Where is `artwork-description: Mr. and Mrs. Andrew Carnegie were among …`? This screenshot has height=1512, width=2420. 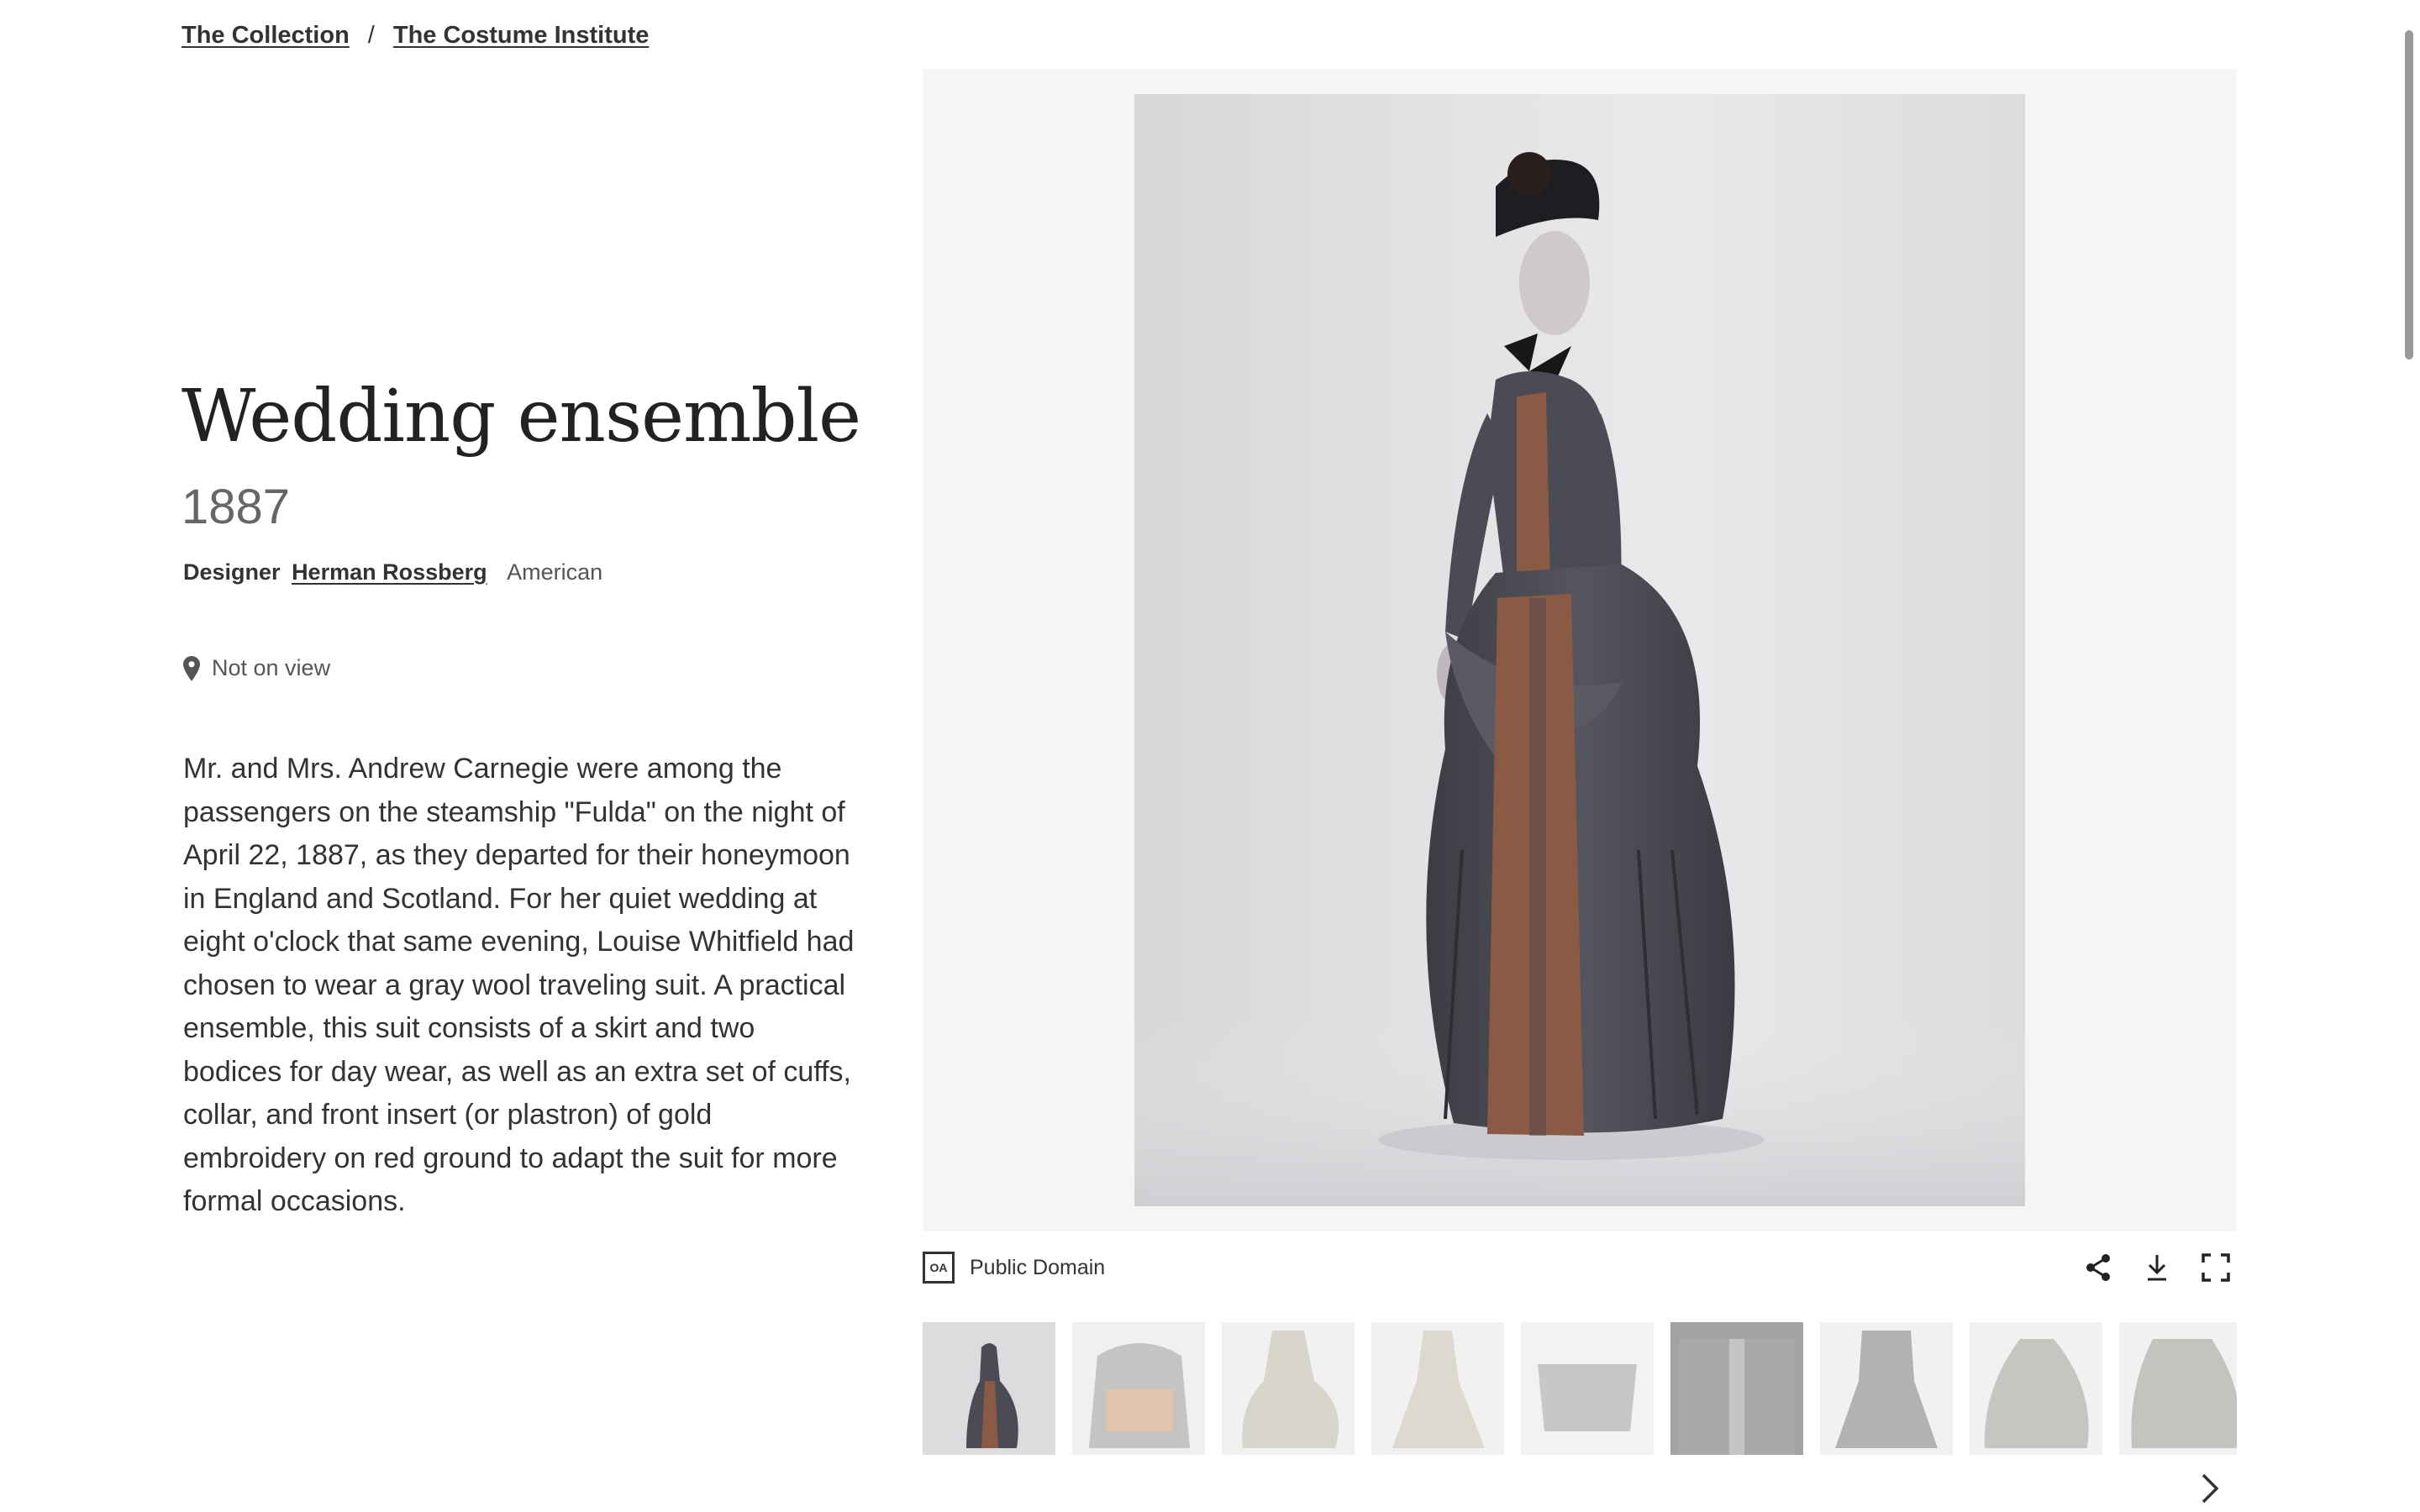 artwork-description: Mr. and Mrs. Andrew Carnegie were among … is located at coordinates (519, 985).